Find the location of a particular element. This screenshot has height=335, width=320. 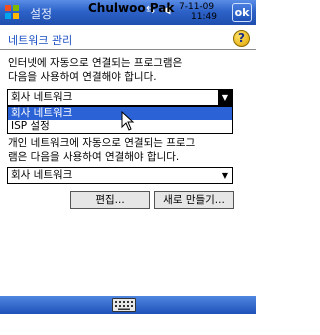

app-title: 설정 is located at coordinates (41, 14).